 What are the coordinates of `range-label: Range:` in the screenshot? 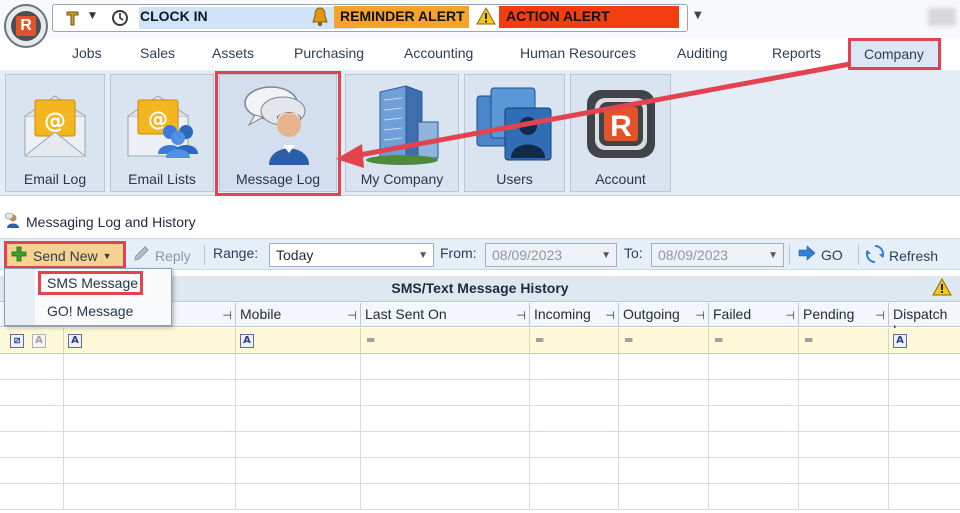 It's located at (236, 253).